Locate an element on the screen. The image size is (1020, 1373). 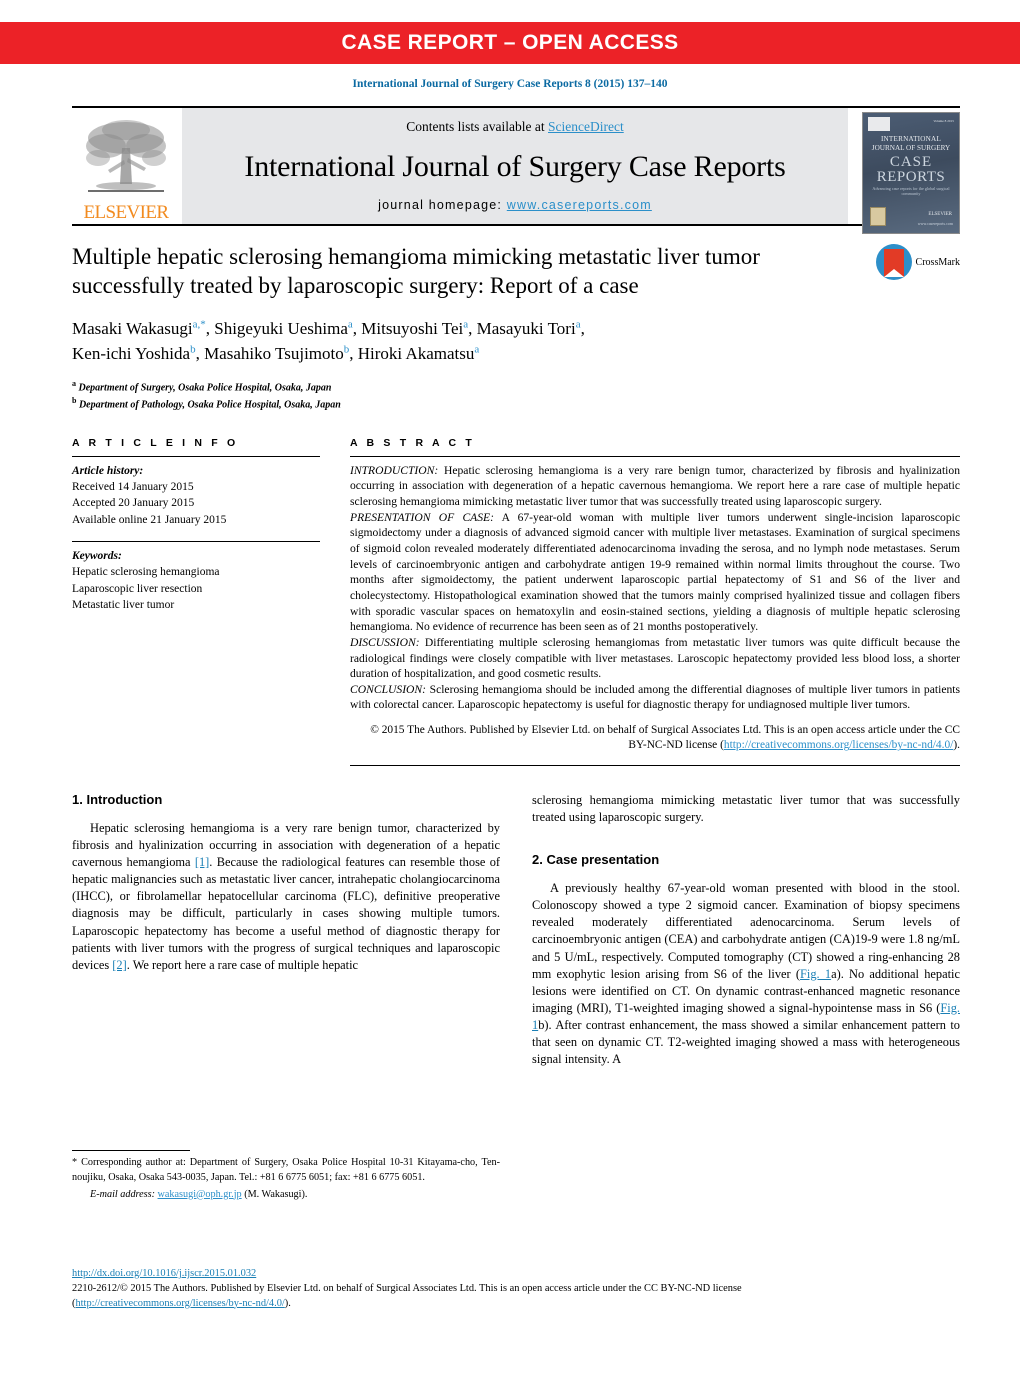
cover-line-4: REPORTS is located at coordinates (911, 177).